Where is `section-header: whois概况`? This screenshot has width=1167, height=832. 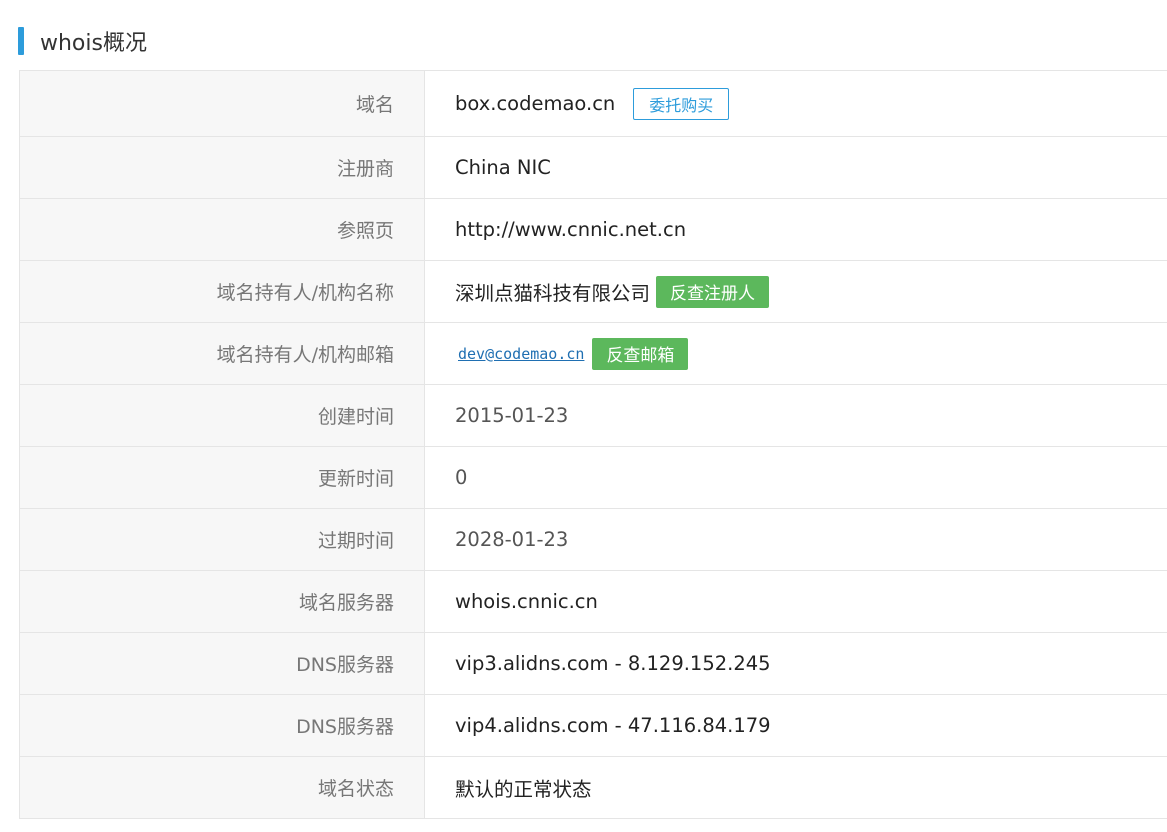
section-header: whois概况 is located at coordinates (82, 41).